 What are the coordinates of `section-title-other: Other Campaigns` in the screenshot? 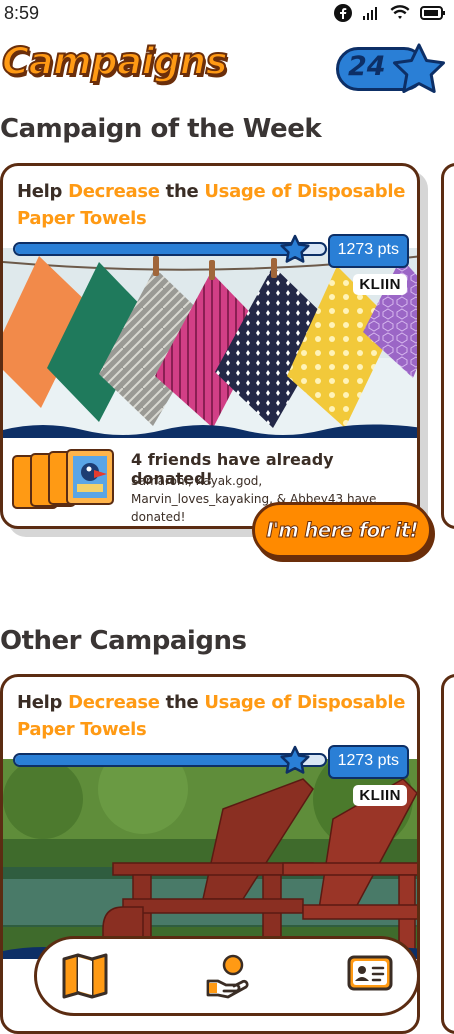 It's located at (123, 641).